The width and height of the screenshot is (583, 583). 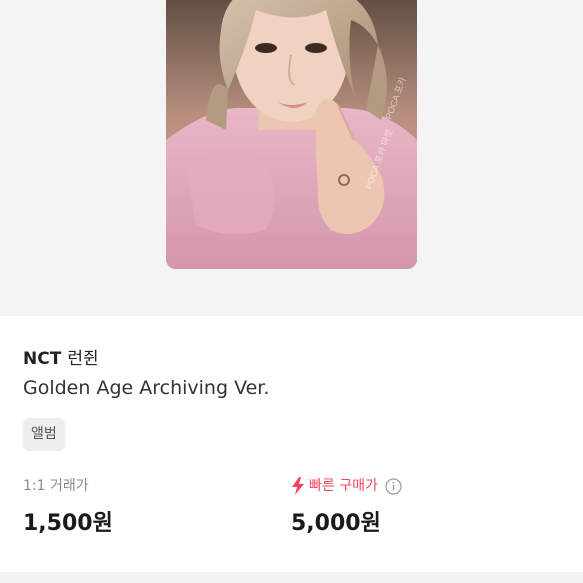 I want to click on album-version: Golden Age Archiving Ver., so click(x=146, y=388).